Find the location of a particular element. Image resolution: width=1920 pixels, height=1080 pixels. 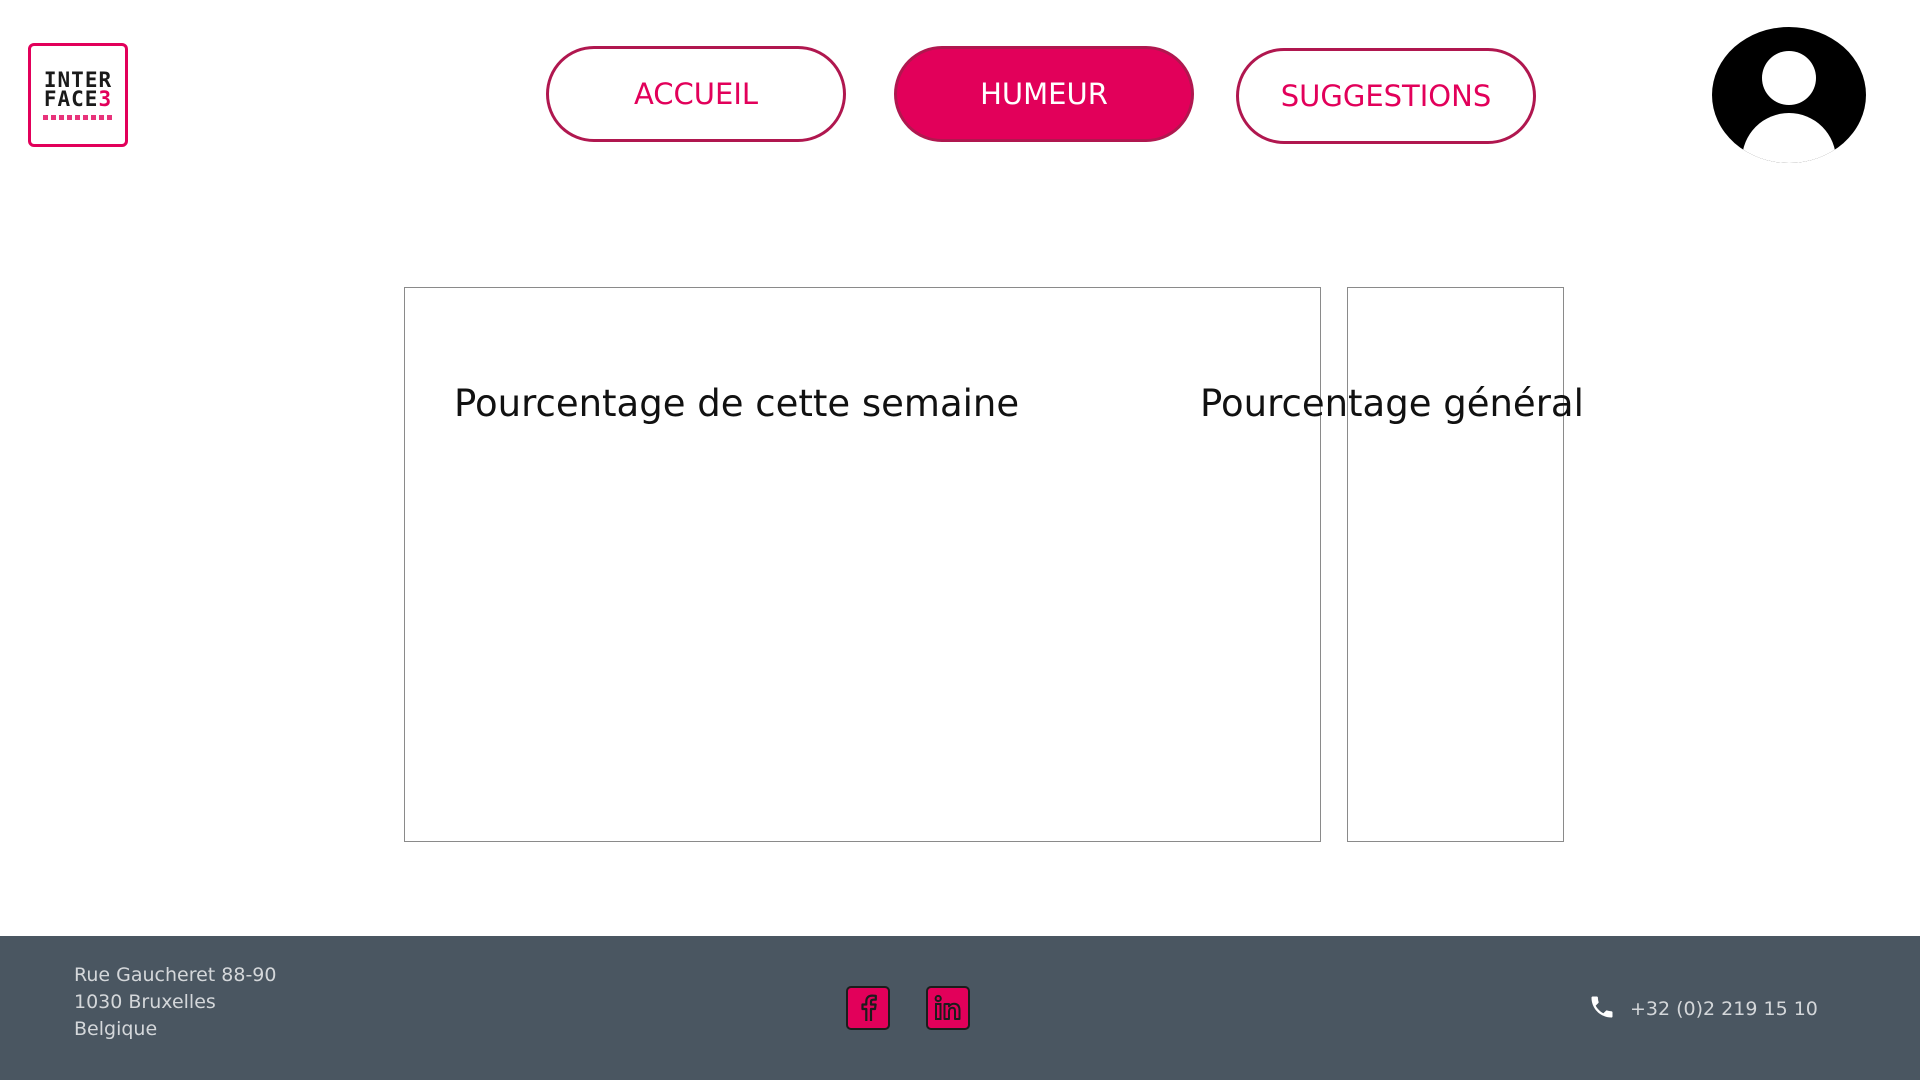

linkedin-icon is located at coordinates (948, 1008).